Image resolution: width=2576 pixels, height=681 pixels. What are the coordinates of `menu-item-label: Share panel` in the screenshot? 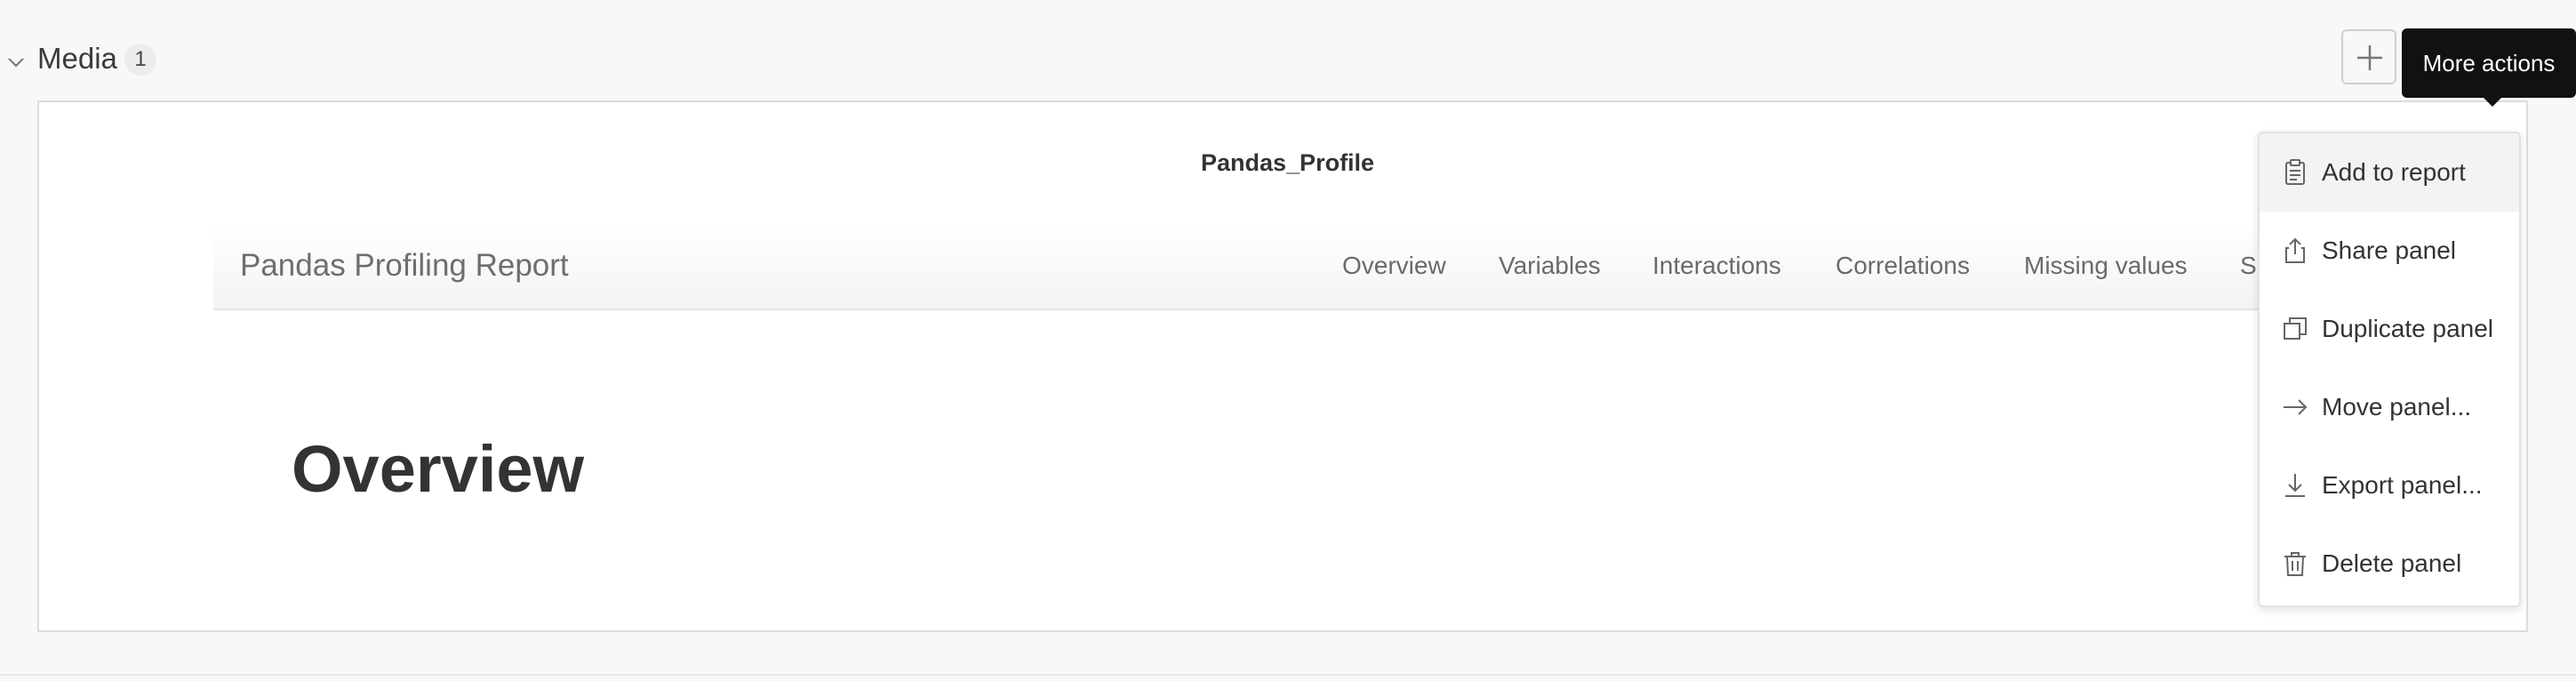 It's located at (2389, 250).